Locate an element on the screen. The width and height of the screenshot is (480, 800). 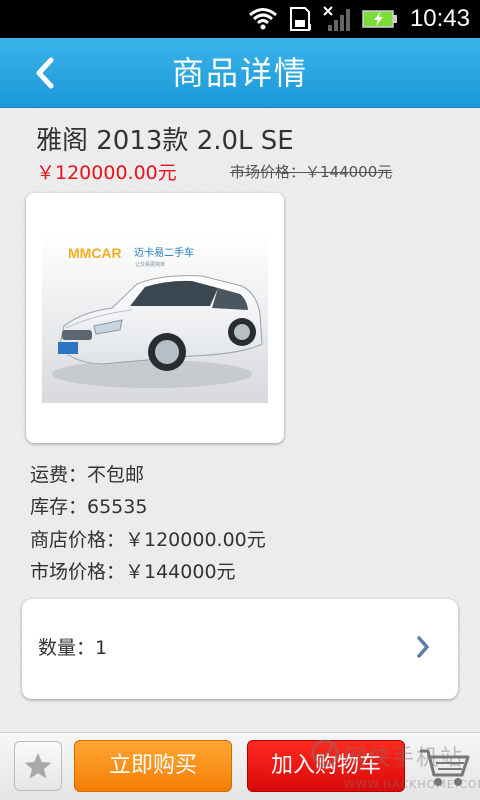
product-image: MMCAR 迈卡易二手车 让交易更简单 is located at coordinates (155, 318).